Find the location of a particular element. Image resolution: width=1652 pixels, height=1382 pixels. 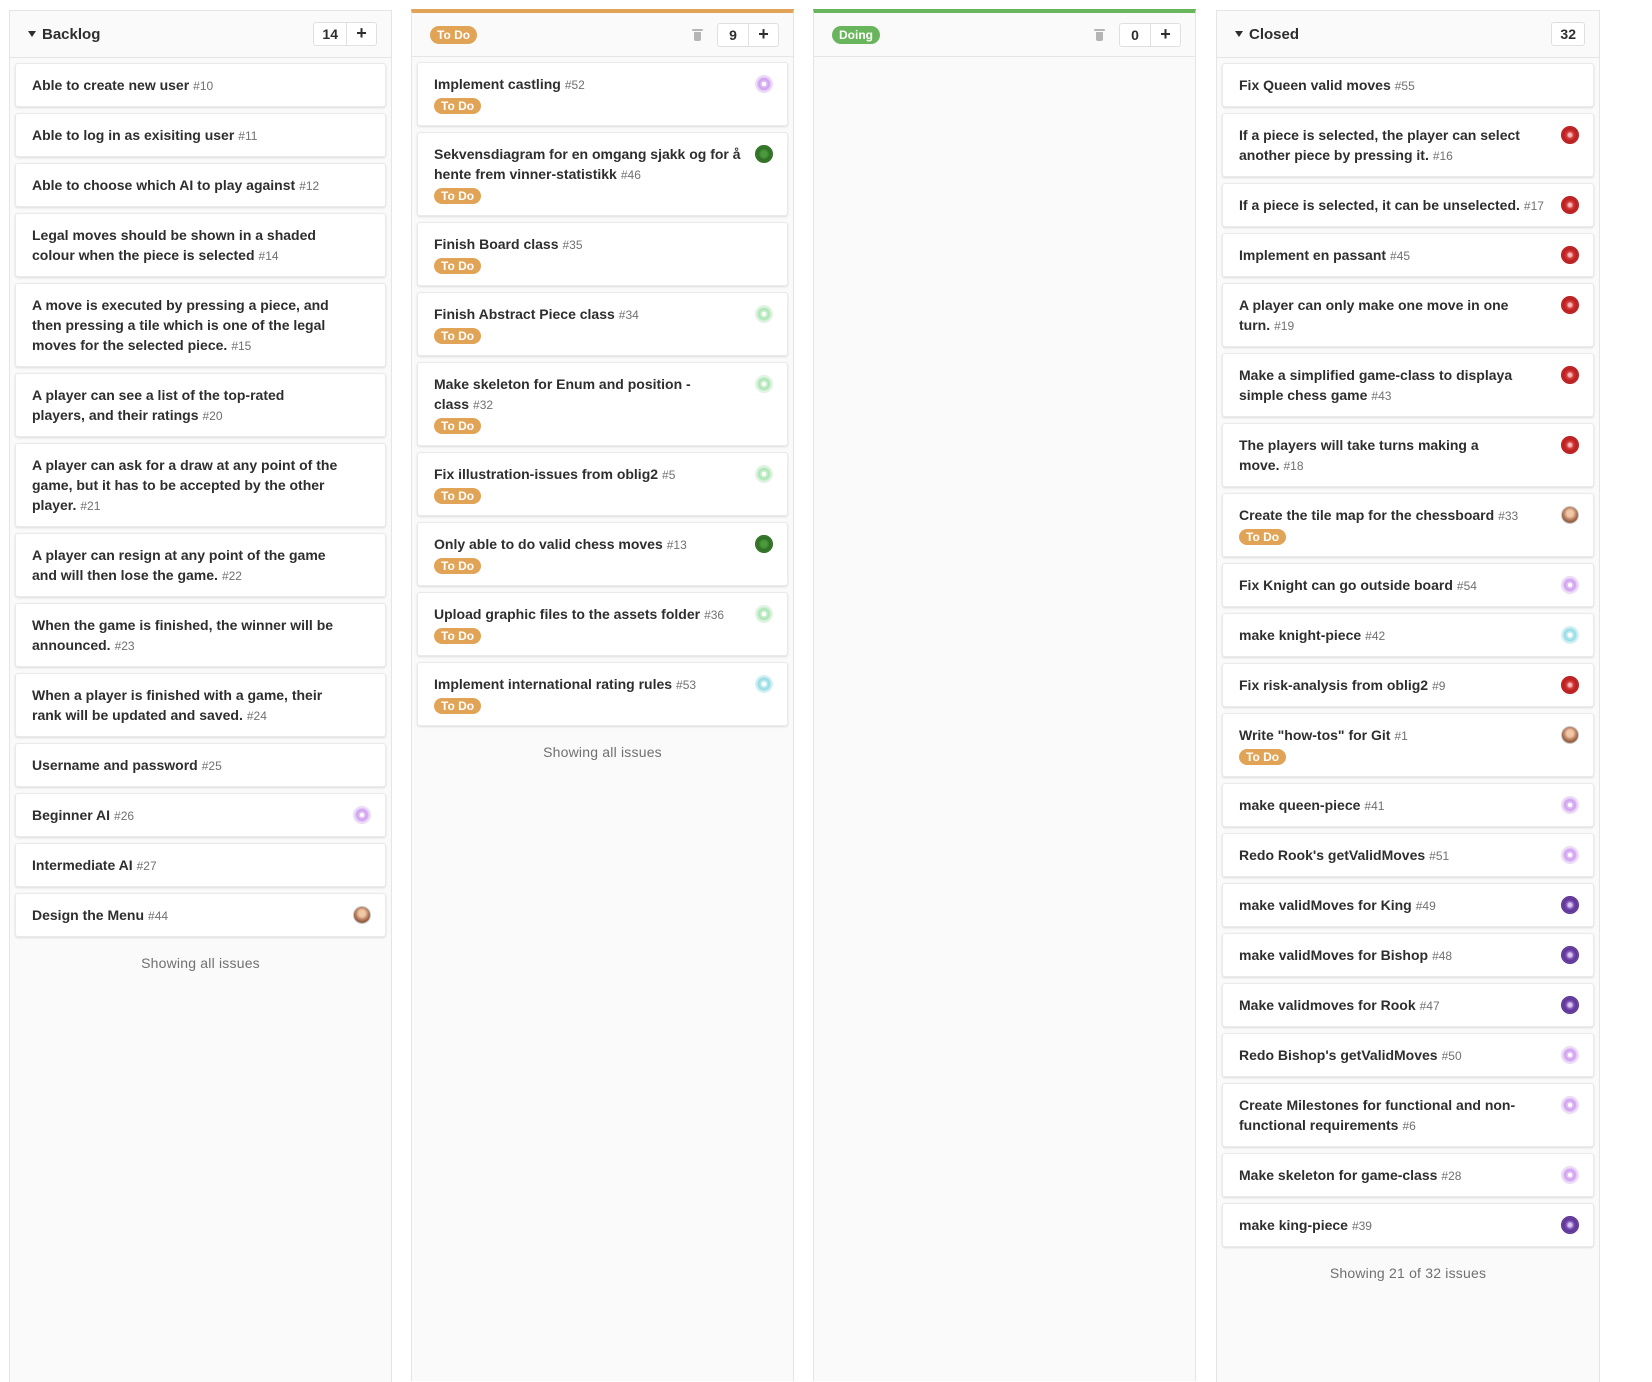

issue-title: Implement castling is located at coordinates (497, 84).